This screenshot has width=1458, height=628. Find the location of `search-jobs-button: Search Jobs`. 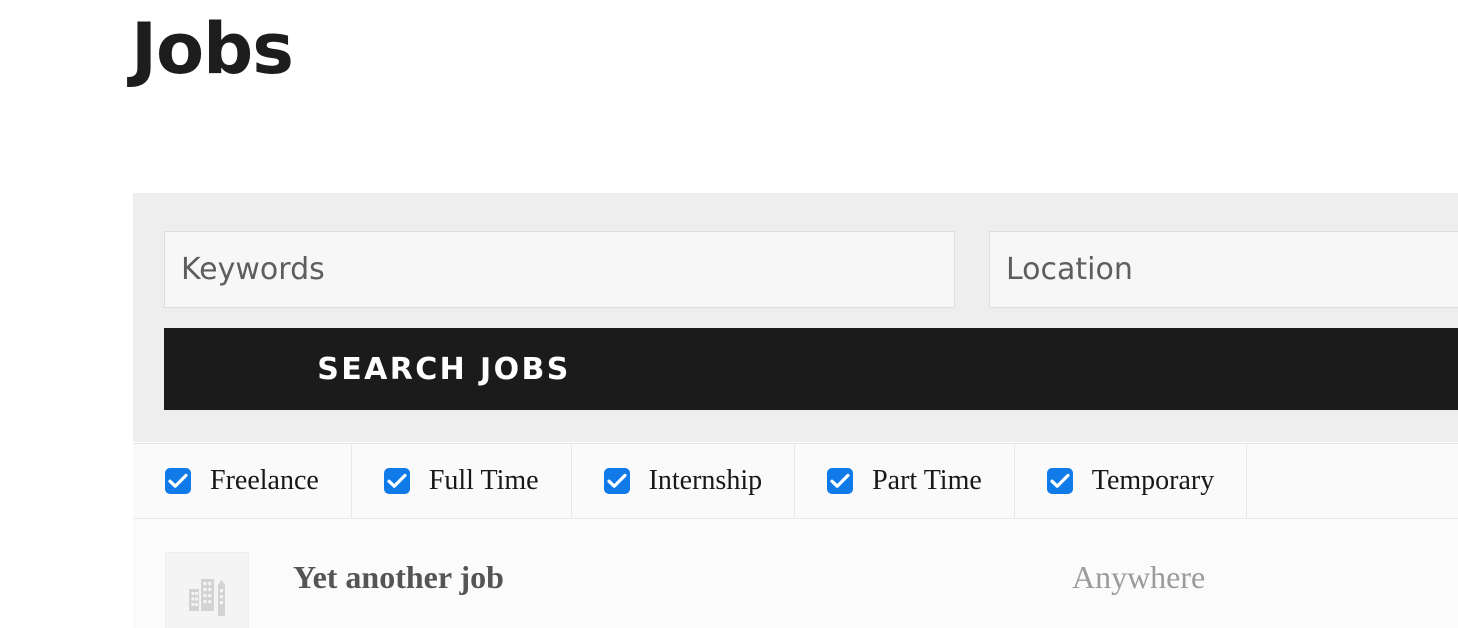

search-jobs-button: Search Jobs is located at coordinates (811, 369).